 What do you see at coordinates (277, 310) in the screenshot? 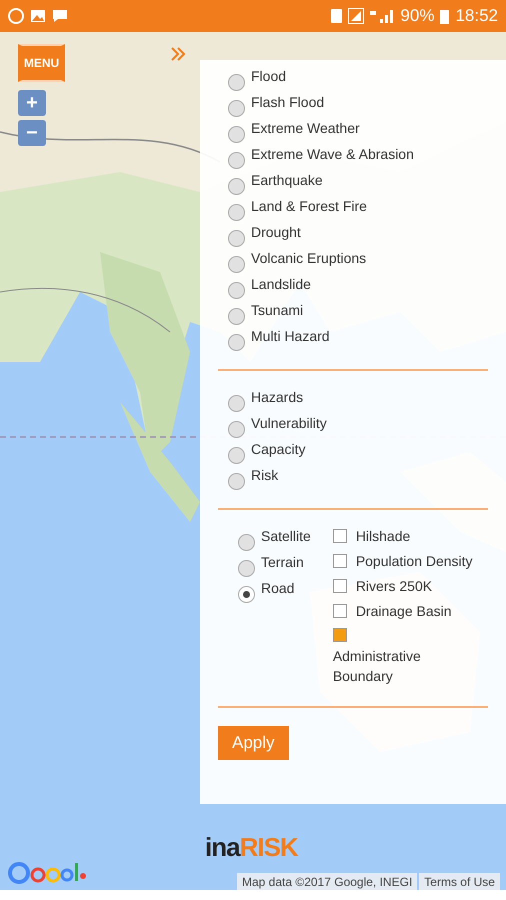
I see `option-label: Tsunami` at bounding box center [277, 310].